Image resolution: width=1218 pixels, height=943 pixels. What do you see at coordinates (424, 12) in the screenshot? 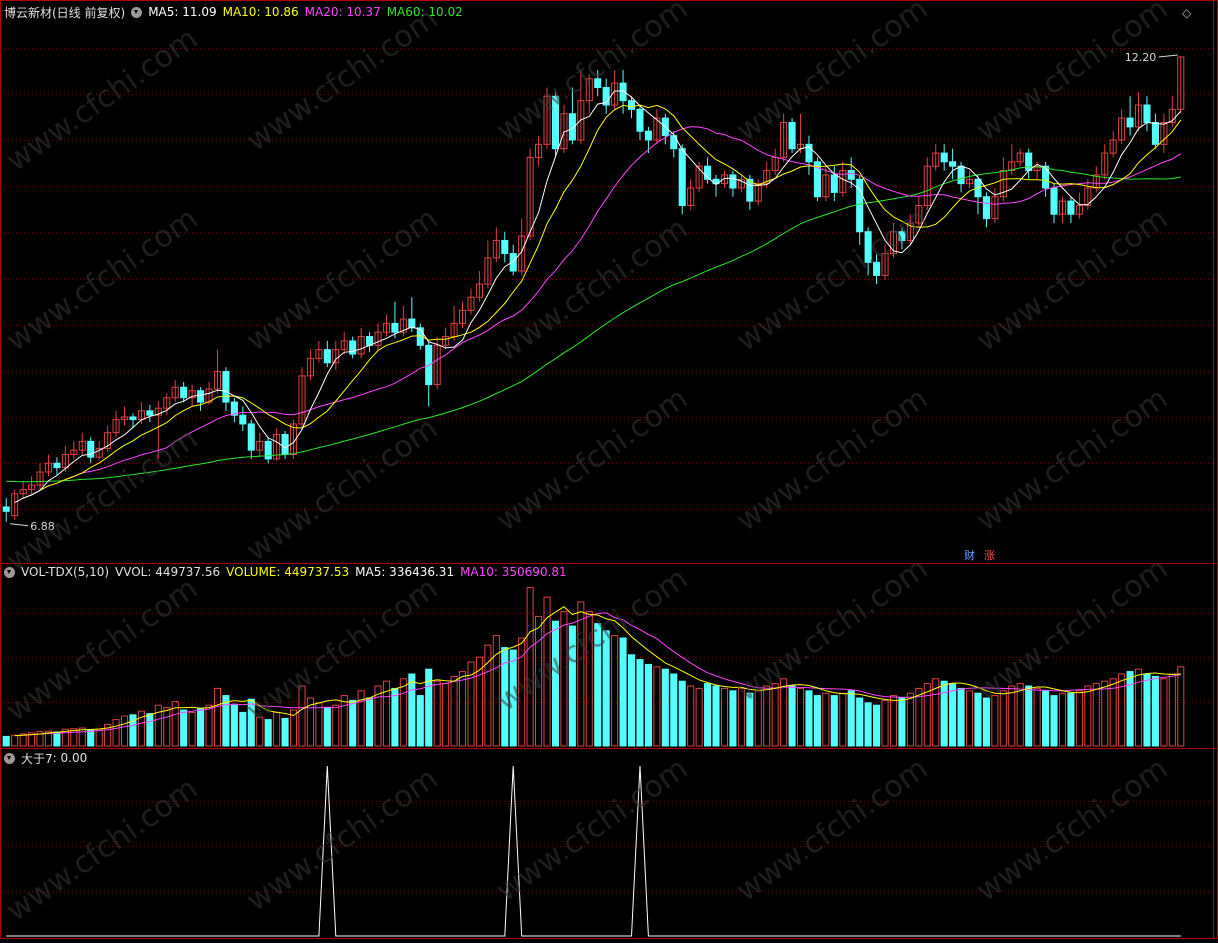
I see `ma60-label: MA60: 10.02` at bounding box center [424, 12].